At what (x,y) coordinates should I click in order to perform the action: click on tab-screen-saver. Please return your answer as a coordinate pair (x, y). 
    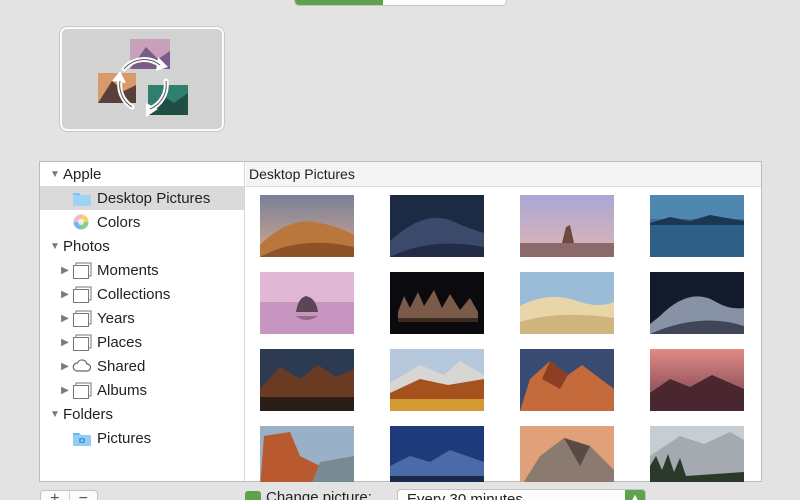
    Looking at the image, I should click on (444, 2).